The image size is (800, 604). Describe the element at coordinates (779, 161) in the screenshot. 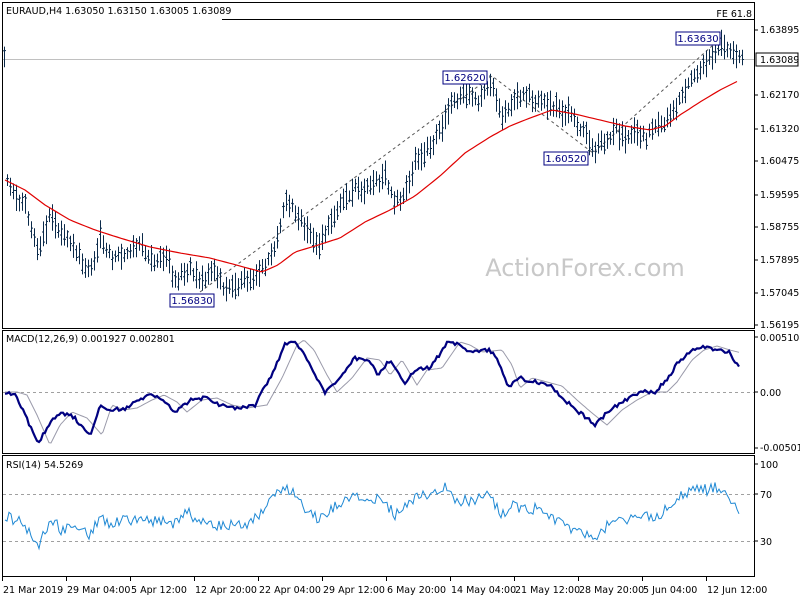

I see `price-tick-4: 1.60475` at that location.